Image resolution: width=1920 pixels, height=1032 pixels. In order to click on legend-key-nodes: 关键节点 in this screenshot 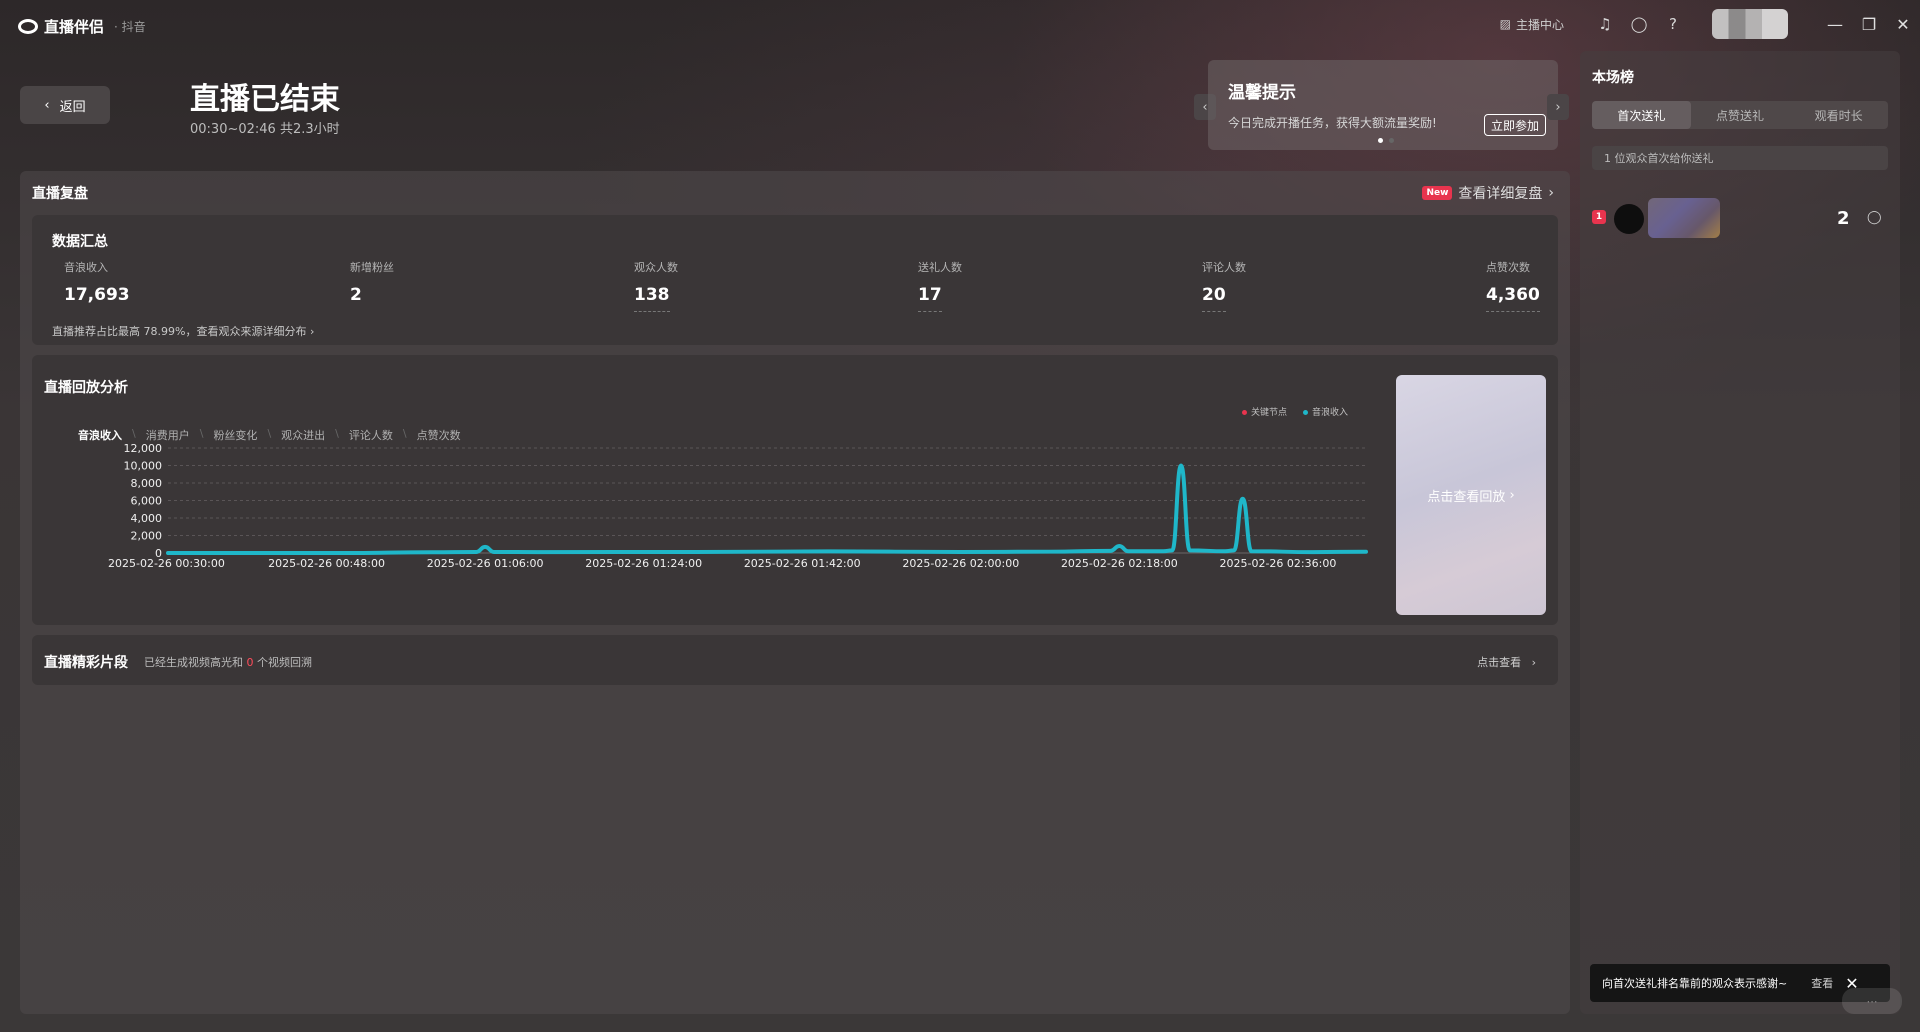, I will do `click(1264, 411)`.